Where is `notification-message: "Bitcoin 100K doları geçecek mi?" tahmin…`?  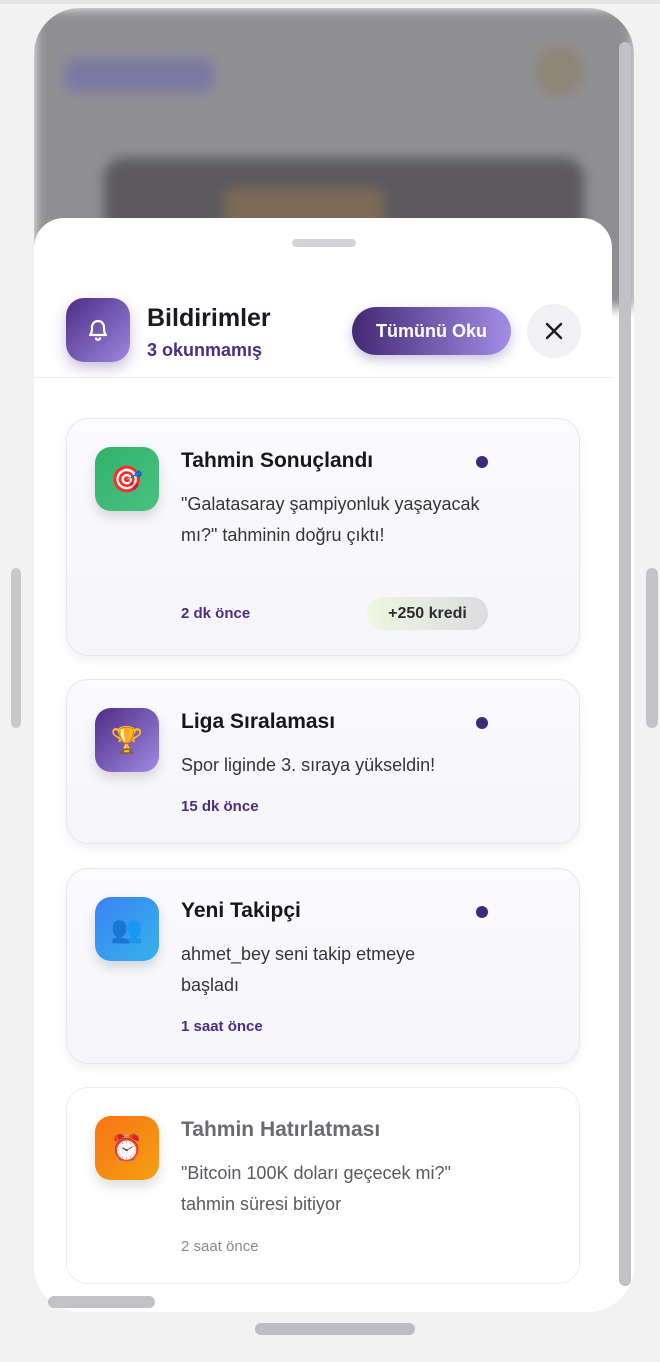
notification-message: "Bitcoin 100K doları geçecek mi?" tahmin… is located at coordinates (316, 1188).